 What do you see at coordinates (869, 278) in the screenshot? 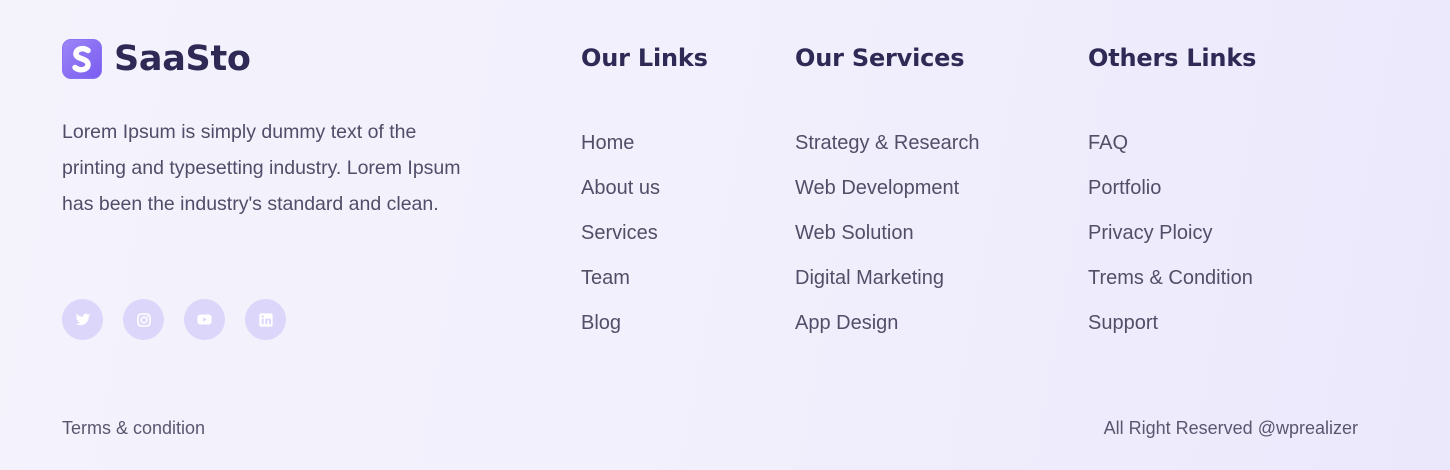
I see `footer-link-digital-marketing: Digital Marketing` at bounding box center [869, 278].